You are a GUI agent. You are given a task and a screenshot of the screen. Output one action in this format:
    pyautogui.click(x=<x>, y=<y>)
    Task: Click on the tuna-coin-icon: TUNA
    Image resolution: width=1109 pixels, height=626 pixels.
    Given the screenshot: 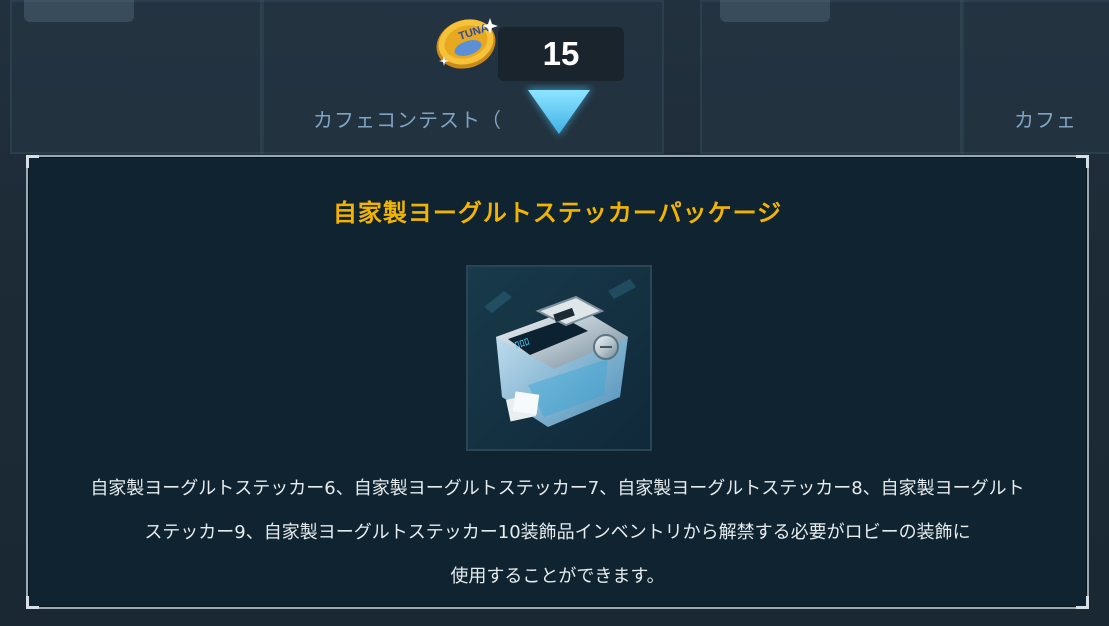 What is the action you would take?
    pyautogui.click(x=467, y=43)
    